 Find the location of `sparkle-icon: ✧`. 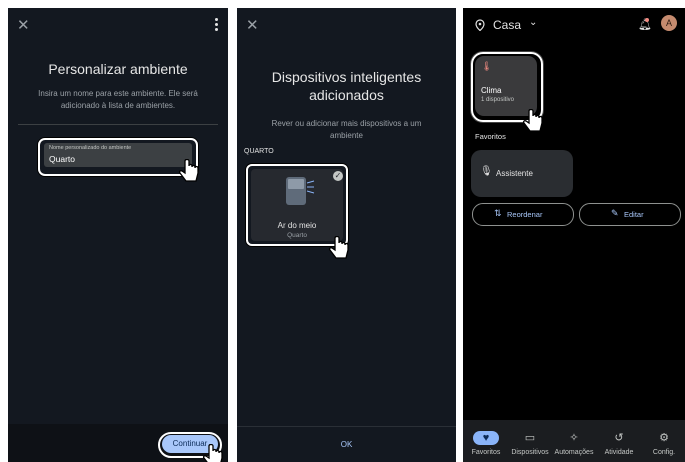

sparkle-icon: ✧ is located at coordinates (574, 438).